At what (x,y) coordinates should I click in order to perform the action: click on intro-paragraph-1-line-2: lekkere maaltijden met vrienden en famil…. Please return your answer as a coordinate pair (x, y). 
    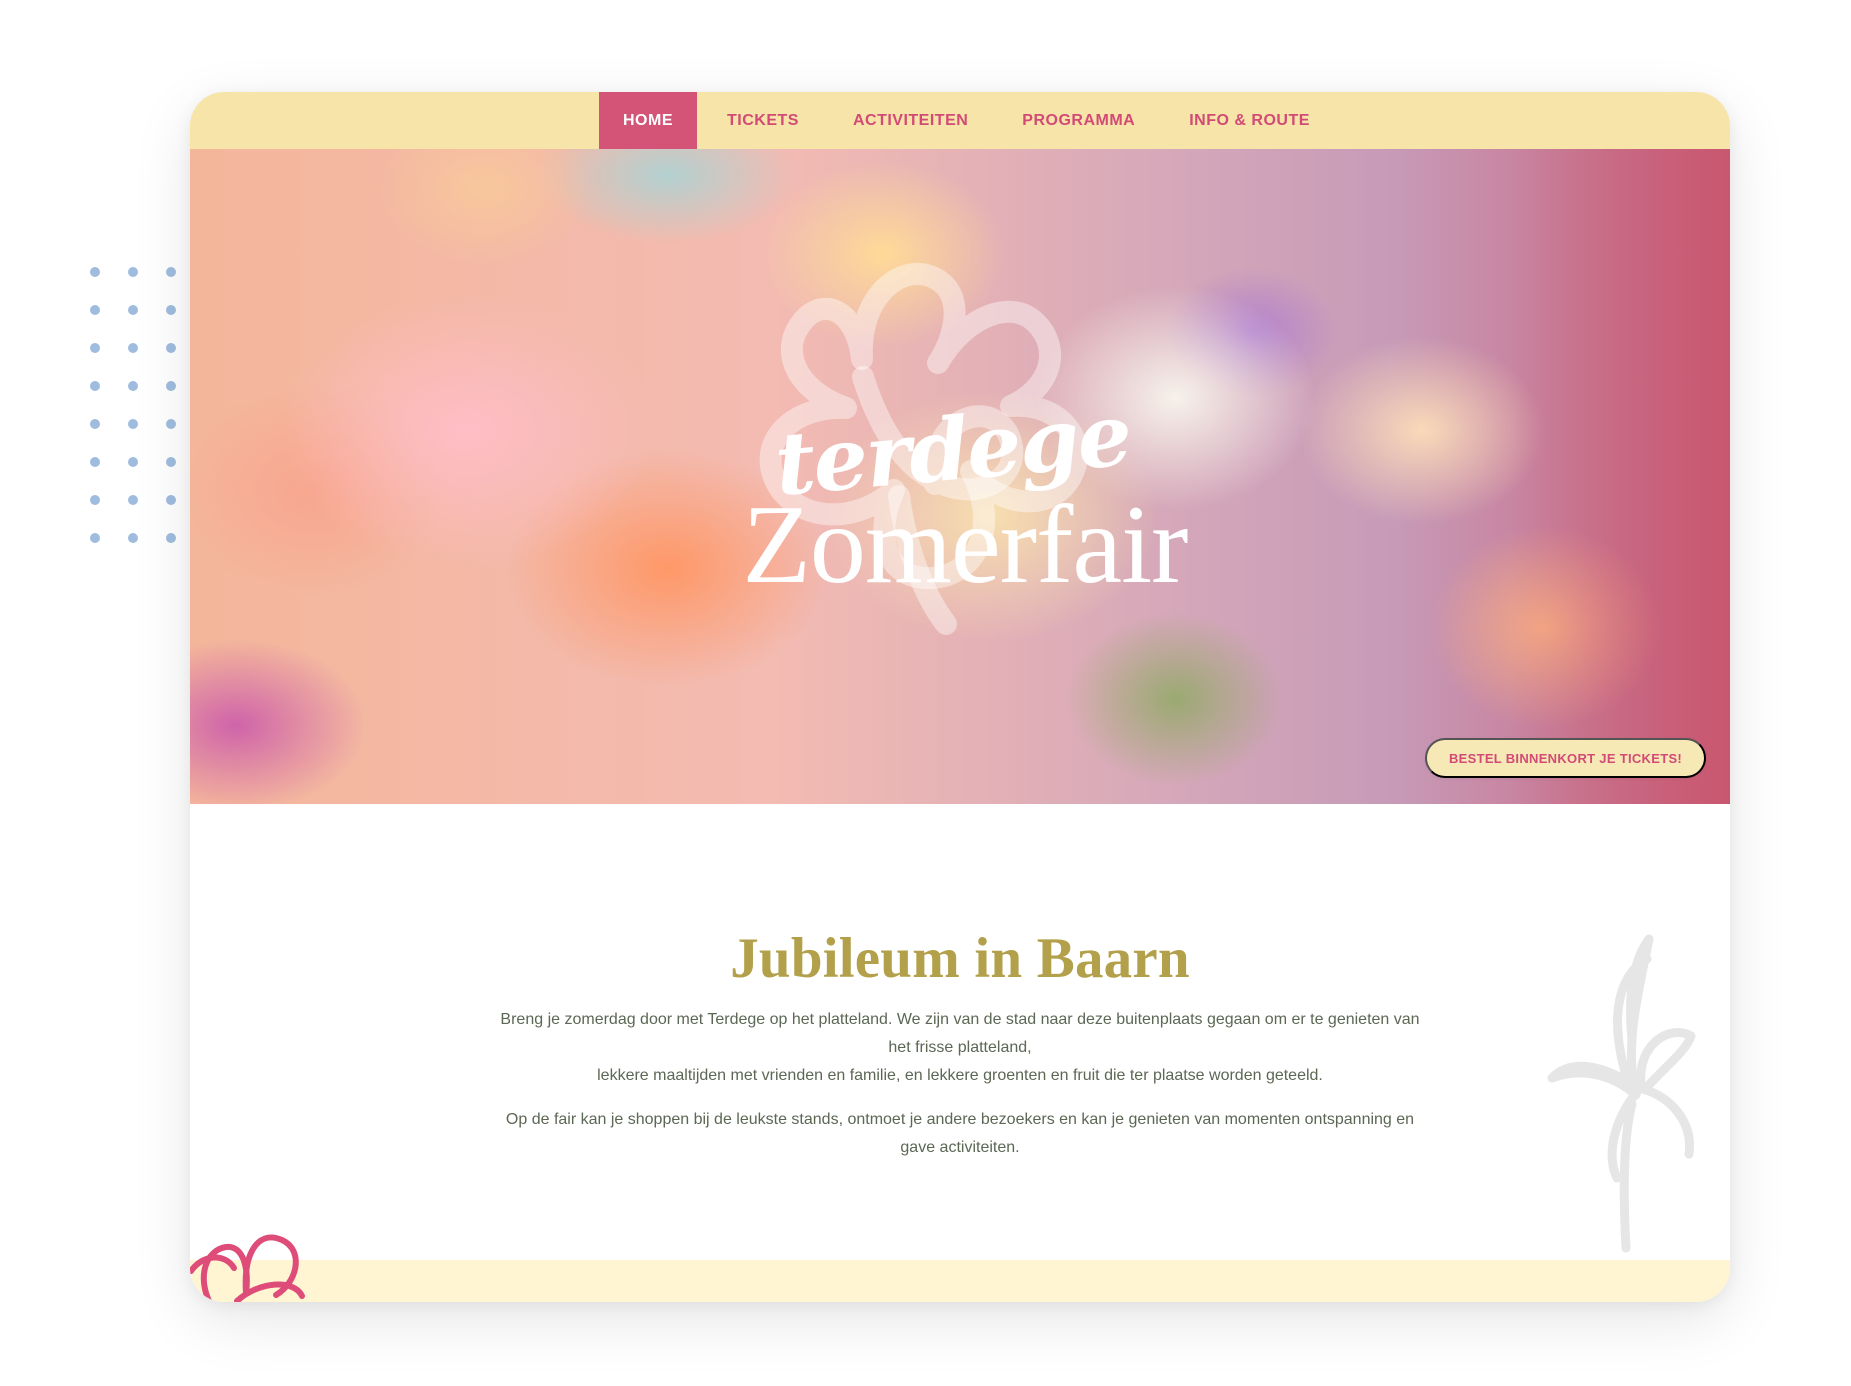
    Looking at the image, I should click on (960, 1075).